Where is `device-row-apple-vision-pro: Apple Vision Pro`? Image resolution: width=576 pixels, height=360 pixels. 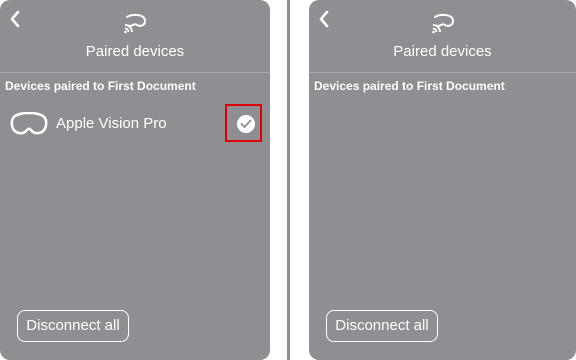 device-row-apple-vision-pro: Apple Vision Pro is located at coordinates (135, 124).